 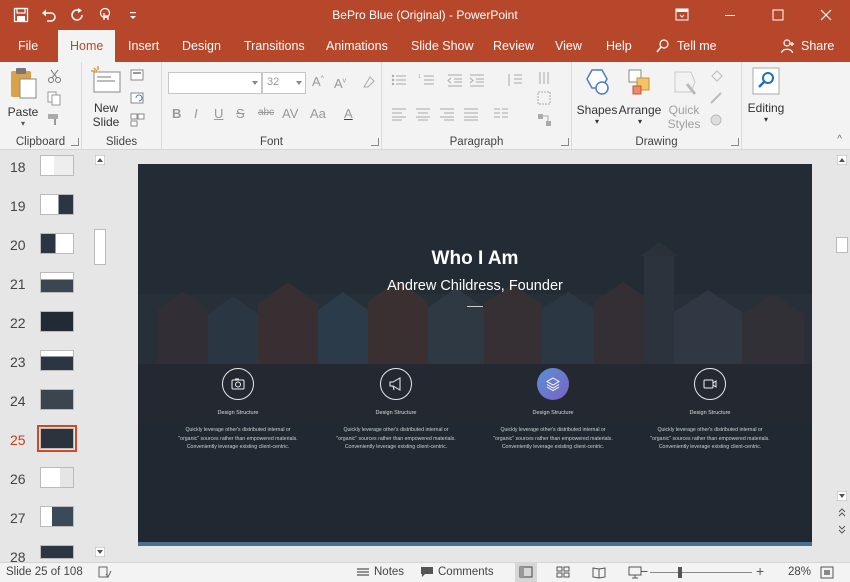 I want to click on normal-view-button, so click(x=526, y=572).